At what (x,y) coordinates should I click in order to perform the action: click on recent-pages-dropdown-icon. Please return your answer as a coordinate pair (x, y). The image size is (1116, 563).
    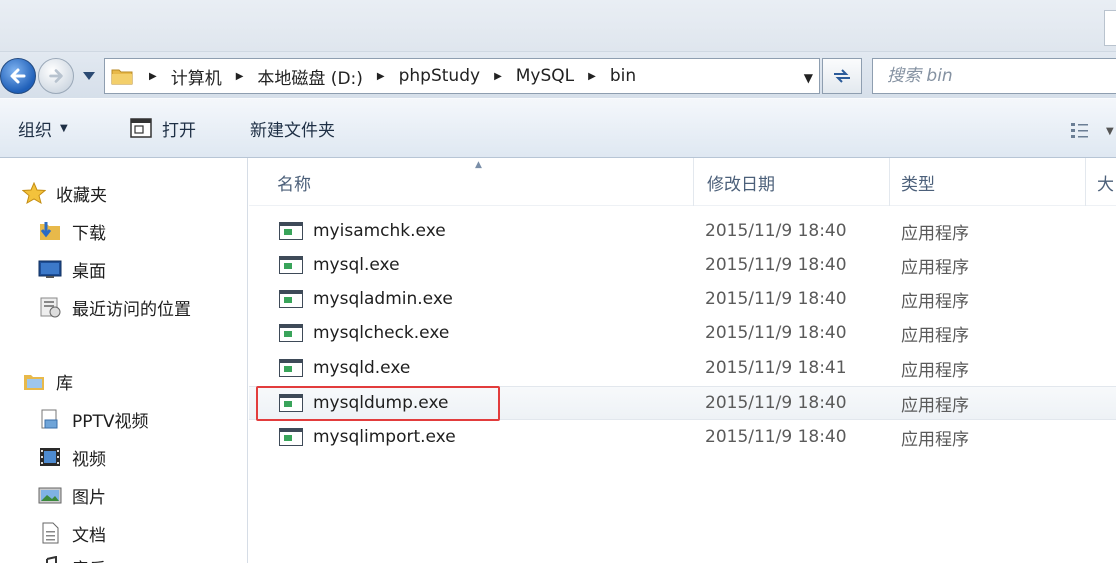
    Looking at the image, I should click on (89, 76).